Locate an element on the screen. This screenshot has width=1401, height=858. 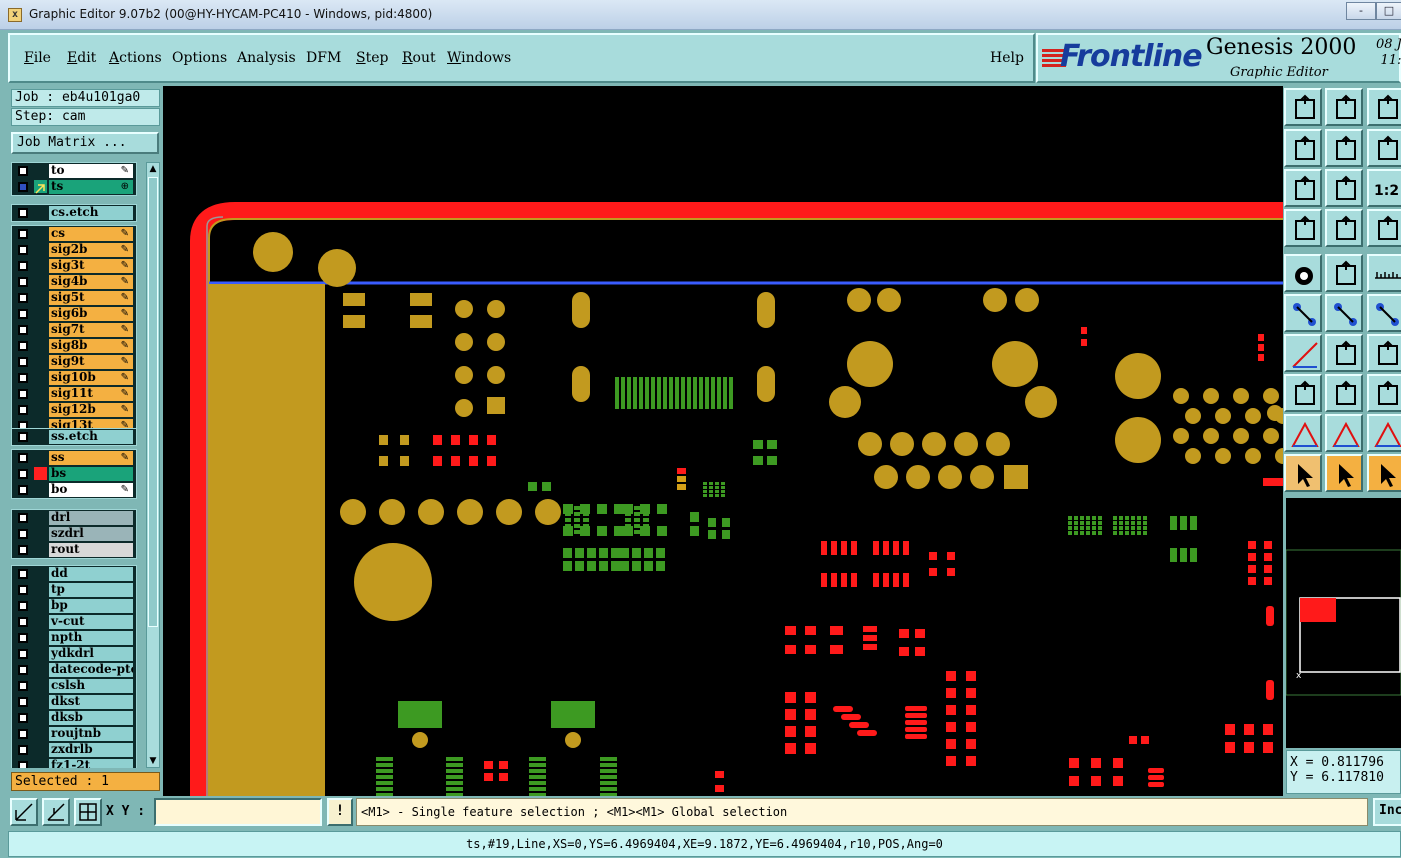
select-net-icon is located at coordinates (1303, 393).